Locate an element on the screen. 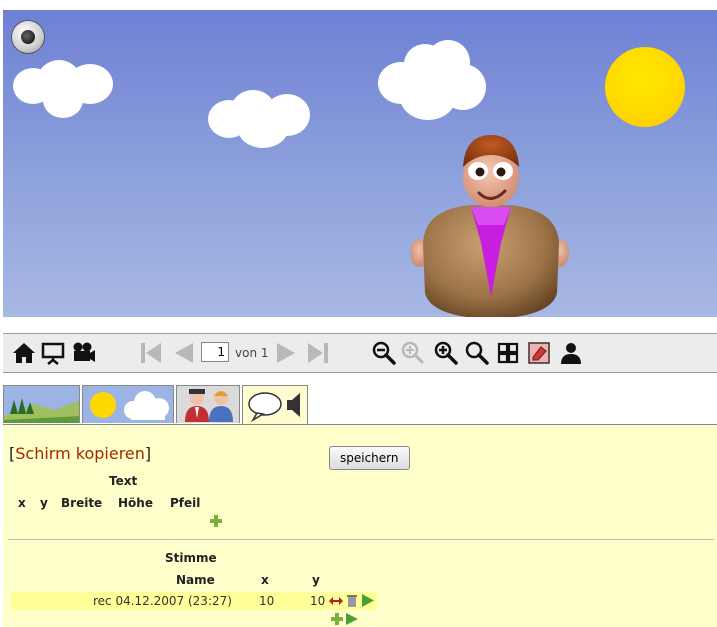  voice-col-name: Name is located at coordinates (195, 580).